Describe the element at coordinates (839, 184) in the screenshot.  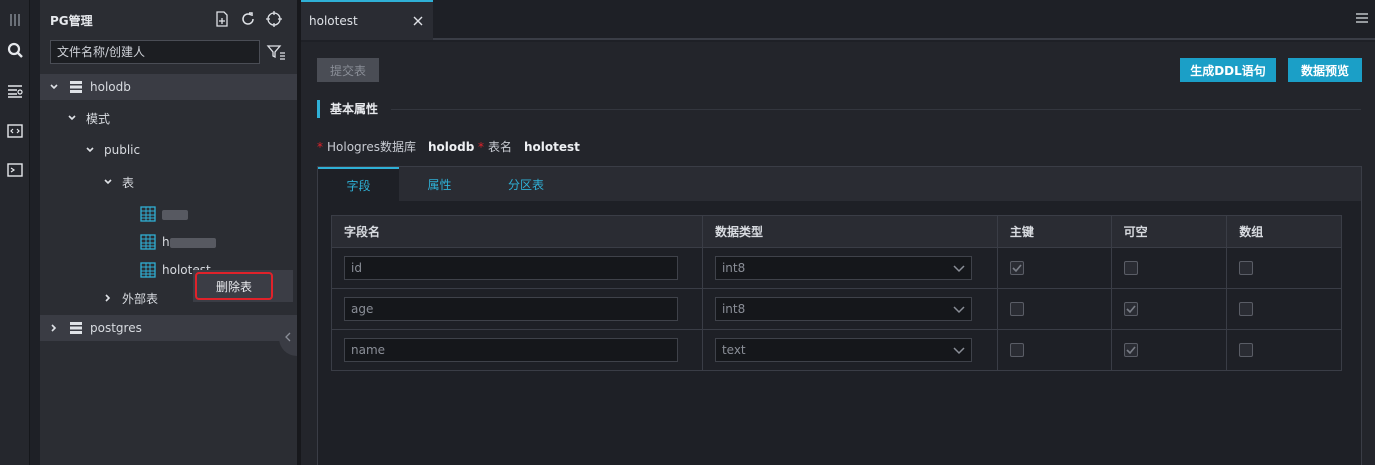
I see `panel-tabs: 字段 属性 分区表` at that location.